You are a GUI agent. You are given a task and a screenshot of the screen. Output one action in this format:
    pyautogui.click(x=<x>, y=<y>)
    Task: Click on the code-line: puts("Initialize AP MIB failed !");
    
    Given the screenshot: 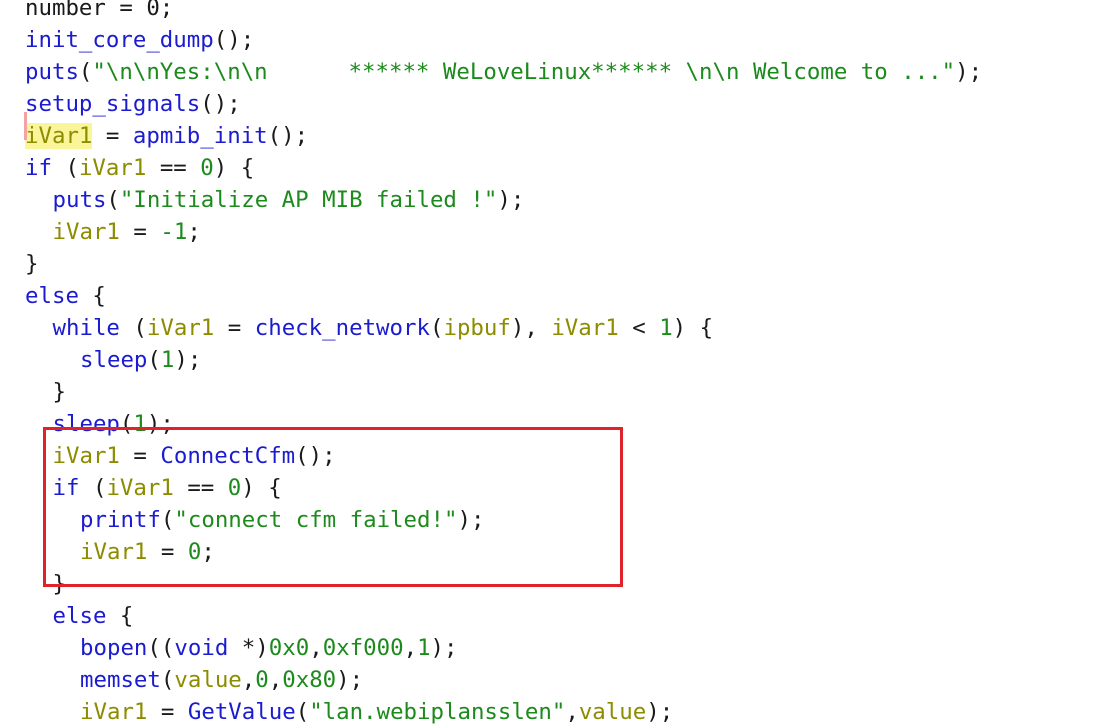 What is the action you would take?
    pyautogui.click(x=289, y=200)
    